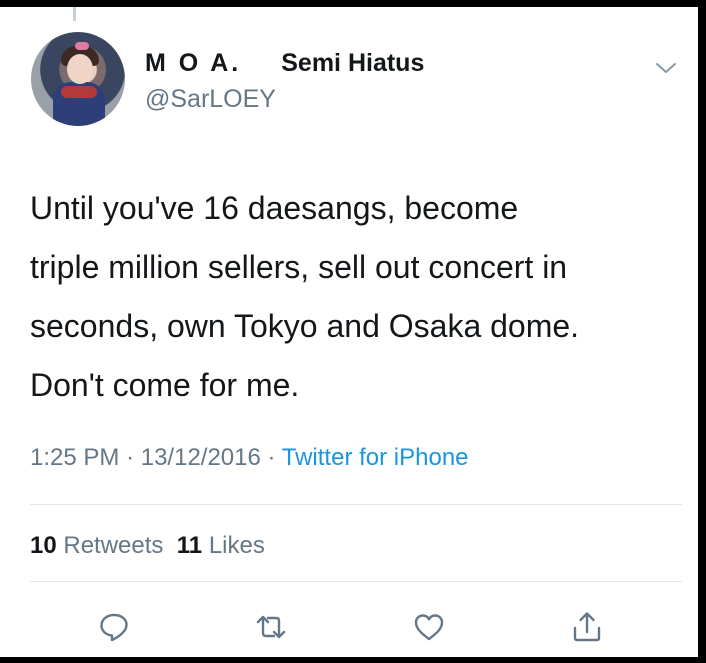 This screenshot has height=663, width=706. I want to click on author-name-row: M O A. Semi Hiatus, so click(284, 65).